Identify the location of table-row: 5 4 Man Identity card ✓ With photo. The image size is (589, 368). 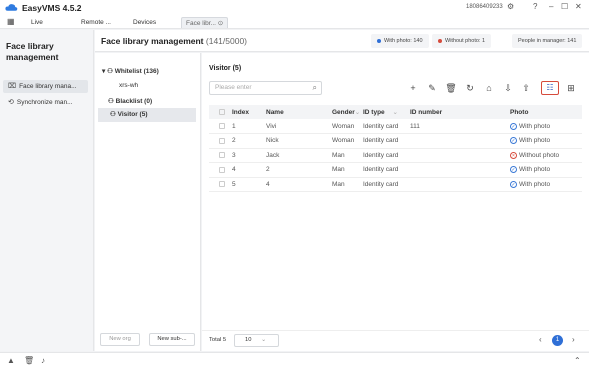
(395, 184).